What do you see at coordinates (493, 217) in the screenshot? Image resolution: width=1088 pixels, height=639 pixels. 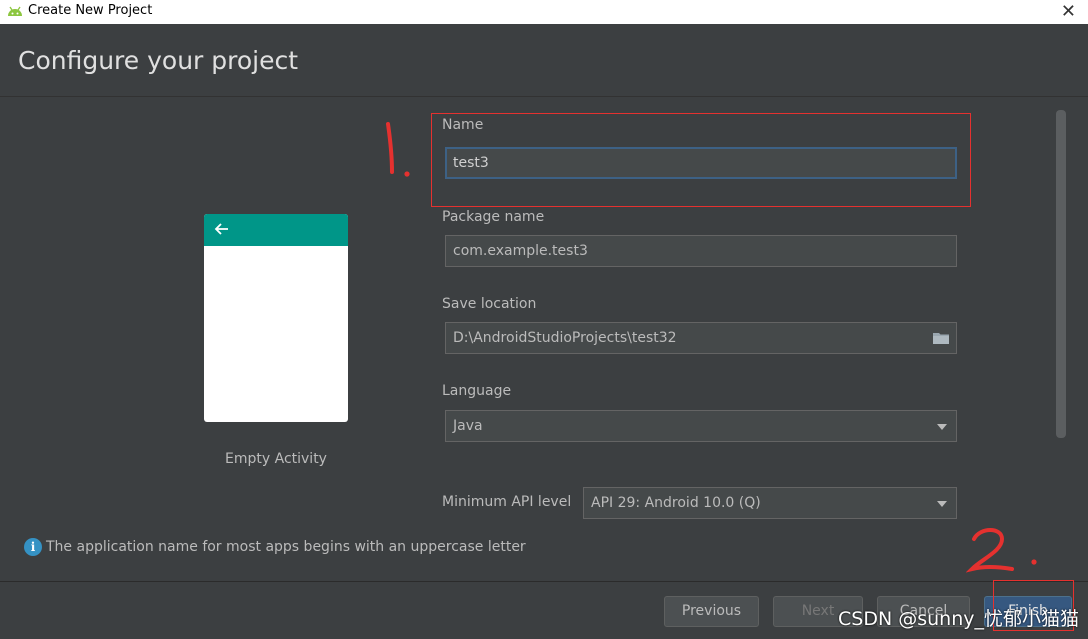 I see `package-label: Package name` at bounding box center [493, 217].